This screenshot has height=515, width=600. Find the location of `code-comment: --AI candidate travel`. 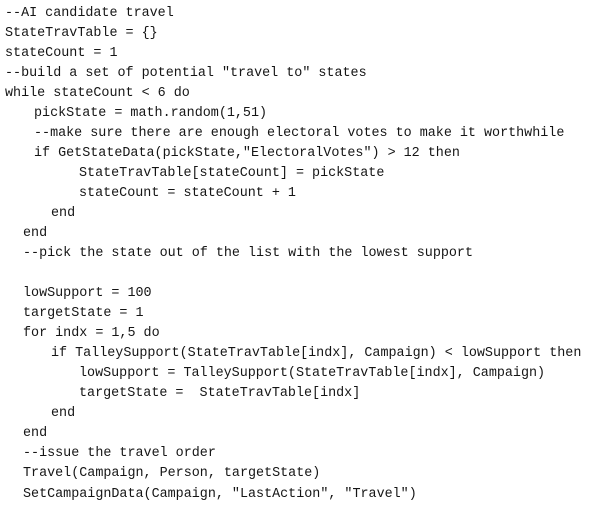

code-comment: --AI candidate travel is located at coordinates (89, 13).